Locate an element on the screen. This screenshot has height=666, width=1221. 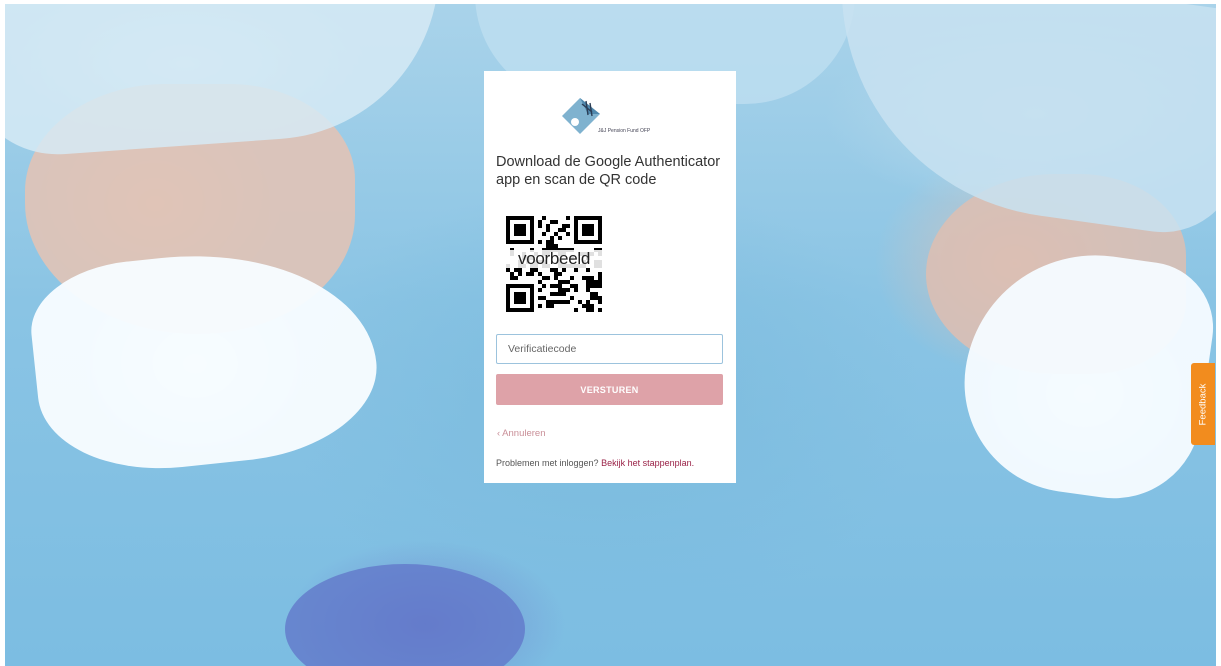
feedback-tab: Feedback is located at coordinates (1203, 404).